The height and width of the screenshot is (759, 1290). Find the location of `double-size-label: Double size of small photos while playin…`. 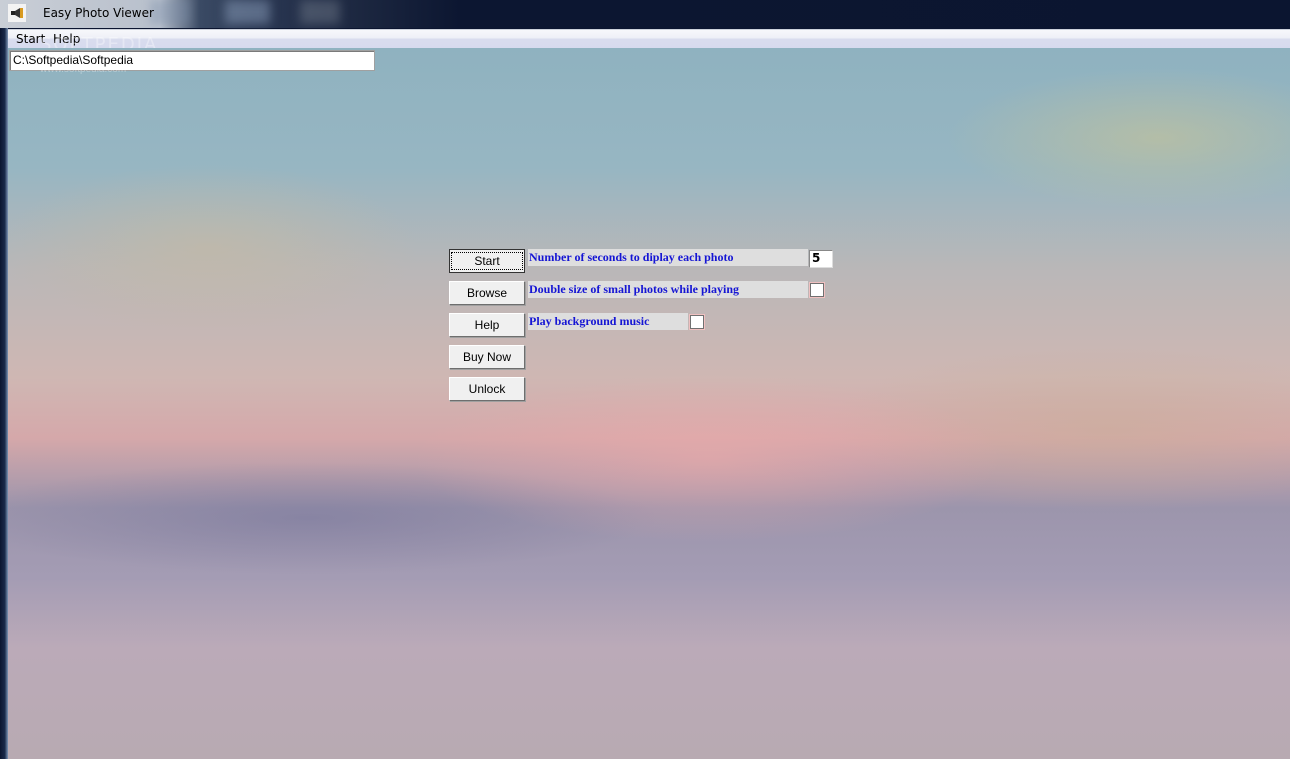

double-size-label: Double size of small photos while playin… is located at coordinates (668, 289).